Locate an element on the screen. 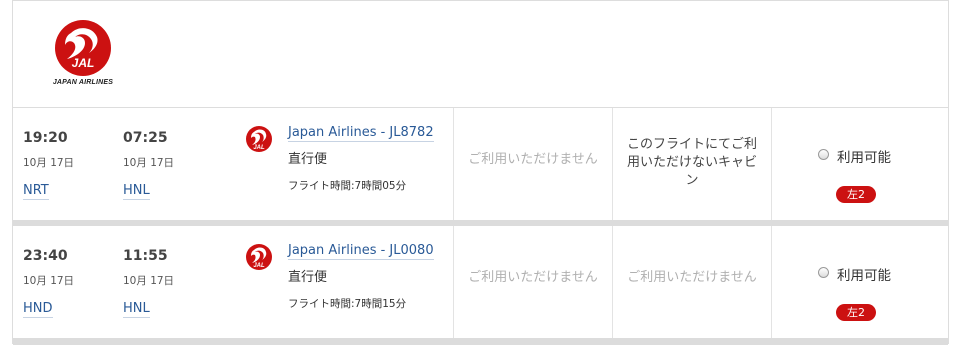 The height and width of the screenshot is (345, 957). fare-cell-2: ご利用いただけません is located at coordinates (691, 282).